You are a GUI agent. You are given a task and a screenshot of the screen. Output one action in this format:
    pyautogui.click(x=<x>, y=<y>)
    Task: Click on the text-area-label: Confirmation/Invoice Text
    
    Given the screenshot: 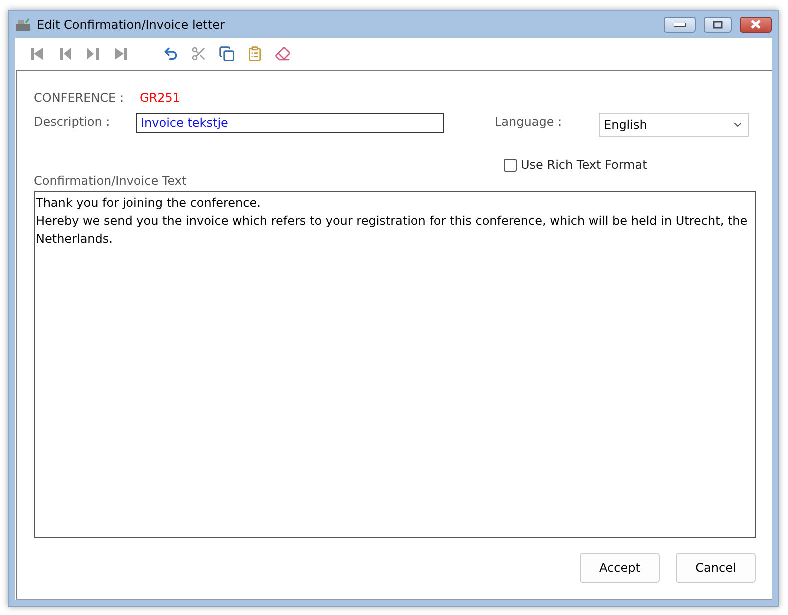 What is the action you would take?
    pyautogui.click(x=111, y=181)
    